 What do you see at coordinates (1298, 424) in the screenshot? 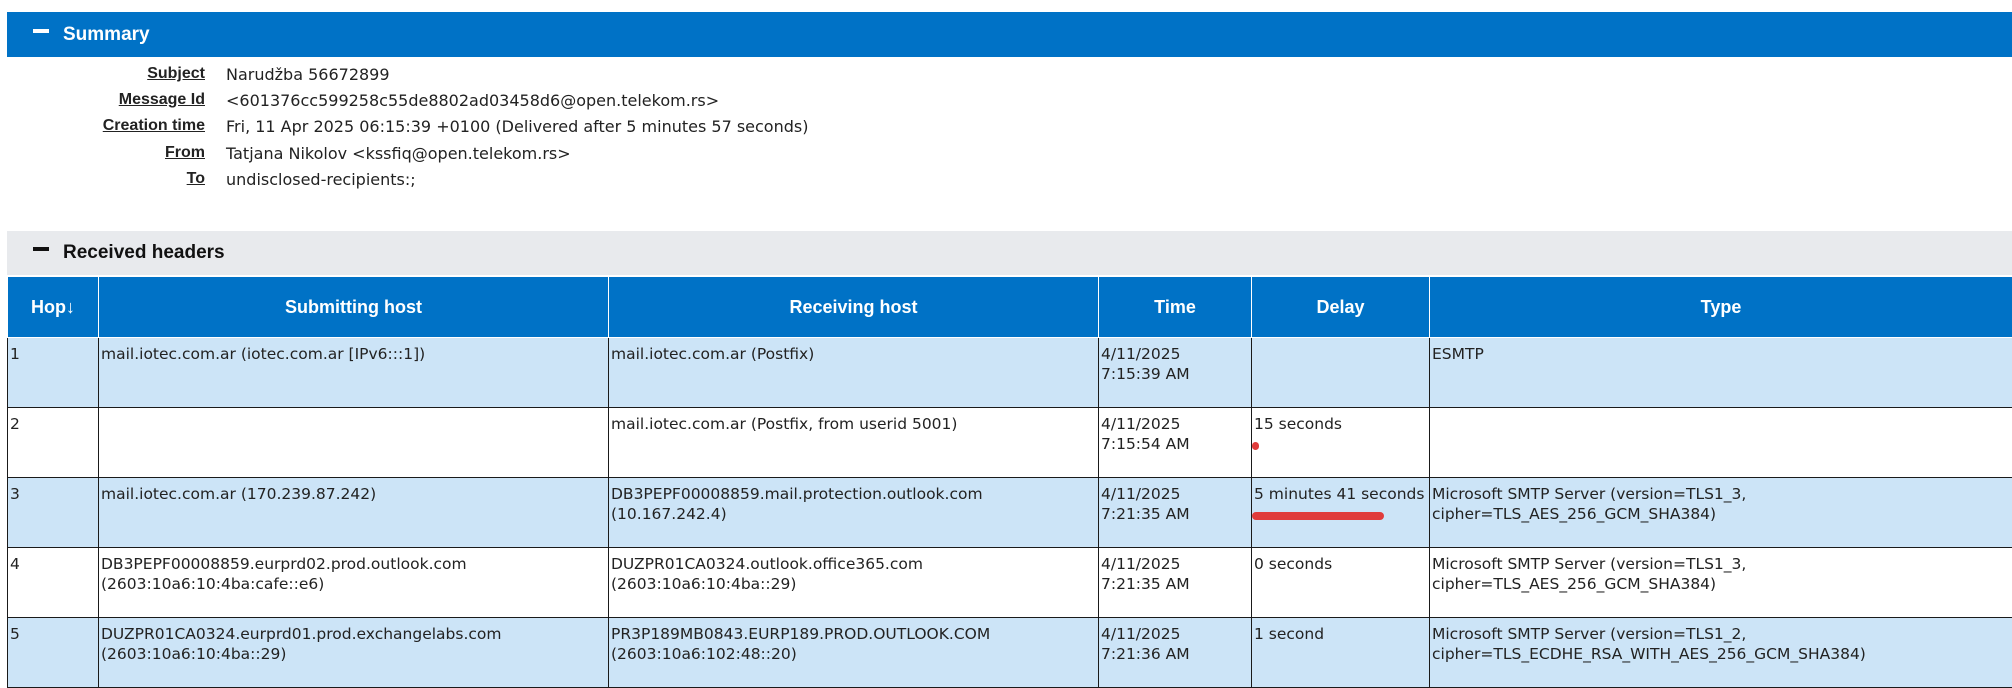
I see `delay-text: 15 seconds` at bounding box center [1298, 424].